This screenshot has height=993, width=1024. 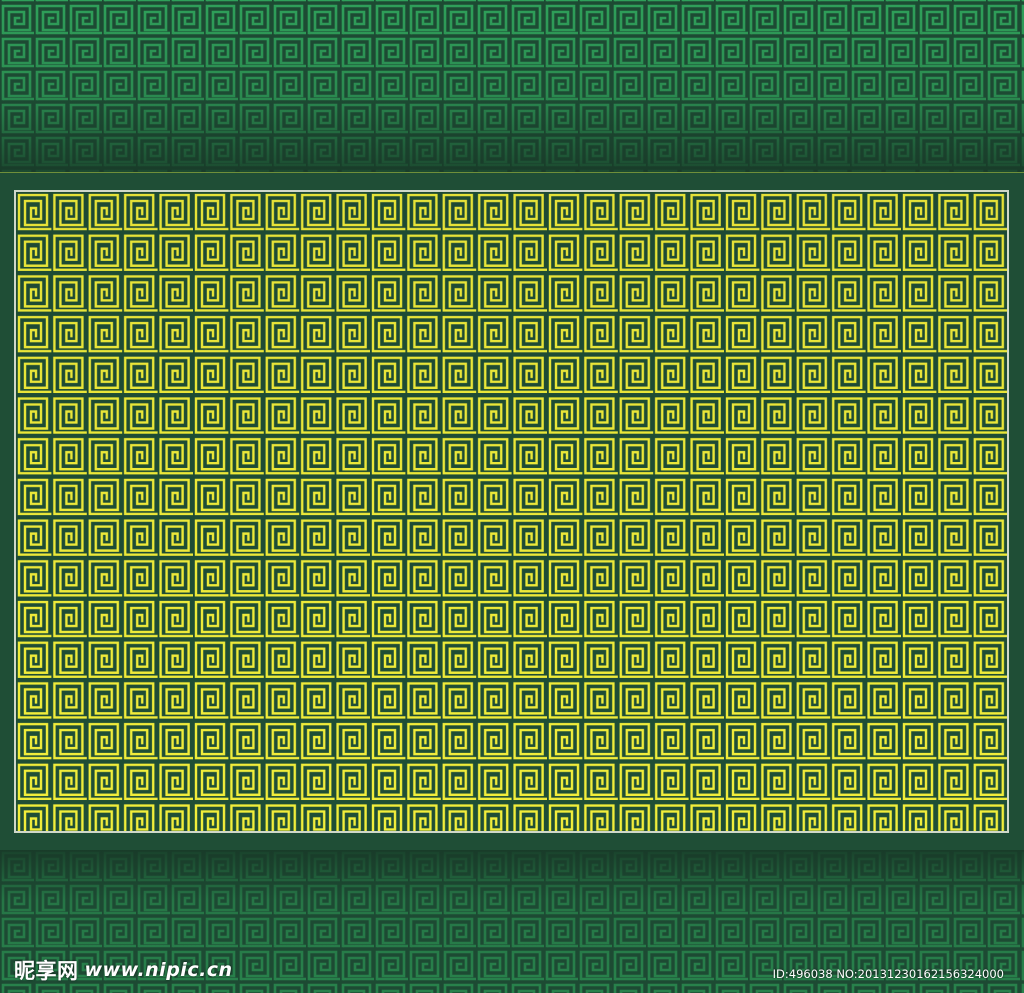 What do you see at coordinates (158, 970) in the screenshot?
I see `watermark-url: www.nipic.cn` at bounding box center [158, 970].